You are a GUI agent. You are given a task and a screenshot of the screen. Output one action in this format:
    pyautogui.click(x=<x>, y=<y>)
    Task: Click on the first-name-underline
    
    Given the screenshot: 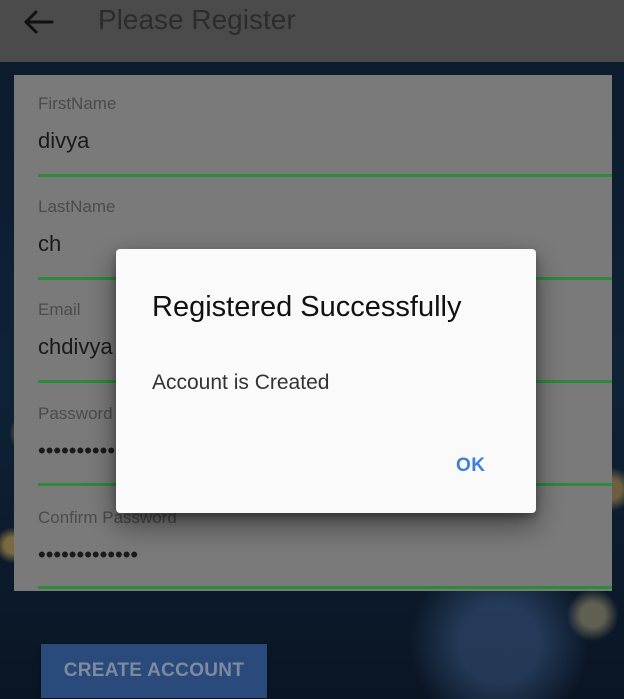 What is the action you would take?
    pyautogui.click(x=325, y=175)
    